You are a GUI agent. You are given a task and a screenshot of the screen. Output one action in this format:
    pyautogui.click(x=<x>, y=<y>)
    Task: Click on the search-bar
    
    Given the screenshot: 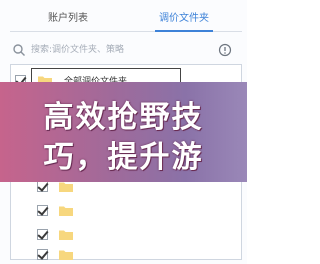 What is the action you would take?
    pyautogui.click(x=122, y=50)
    